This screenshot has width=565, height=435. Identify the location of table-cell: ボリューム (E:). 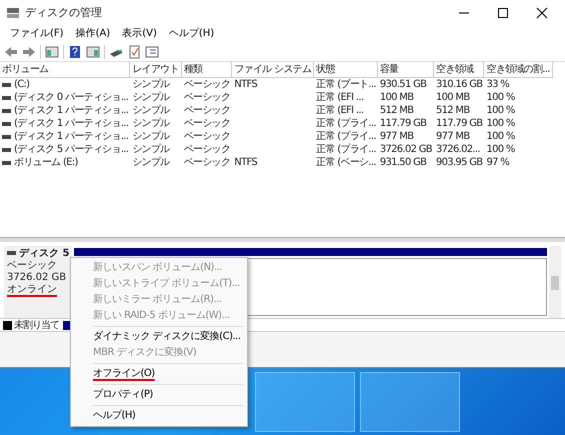
(46, 162).